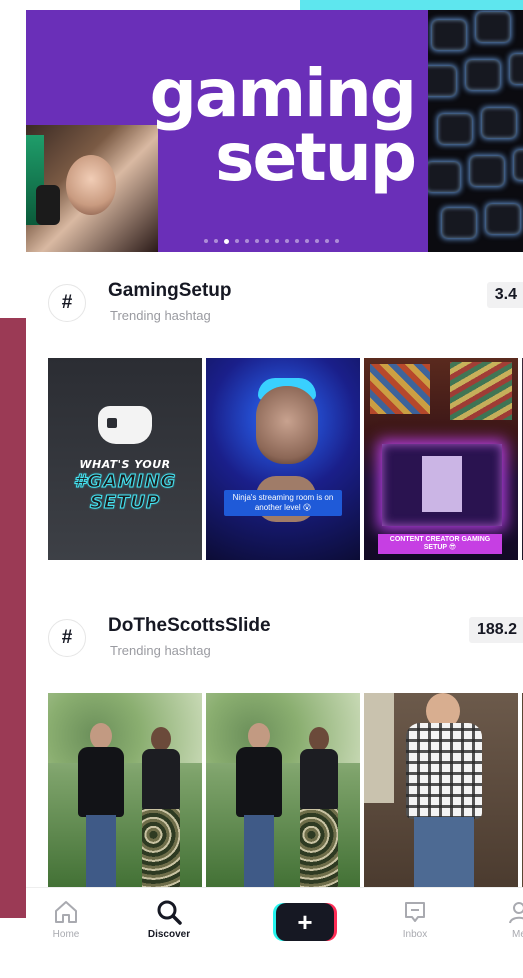 The height and width of the screenshot is (978, 523). I want to click on decorative-cyan-bar, so click(411, 5).